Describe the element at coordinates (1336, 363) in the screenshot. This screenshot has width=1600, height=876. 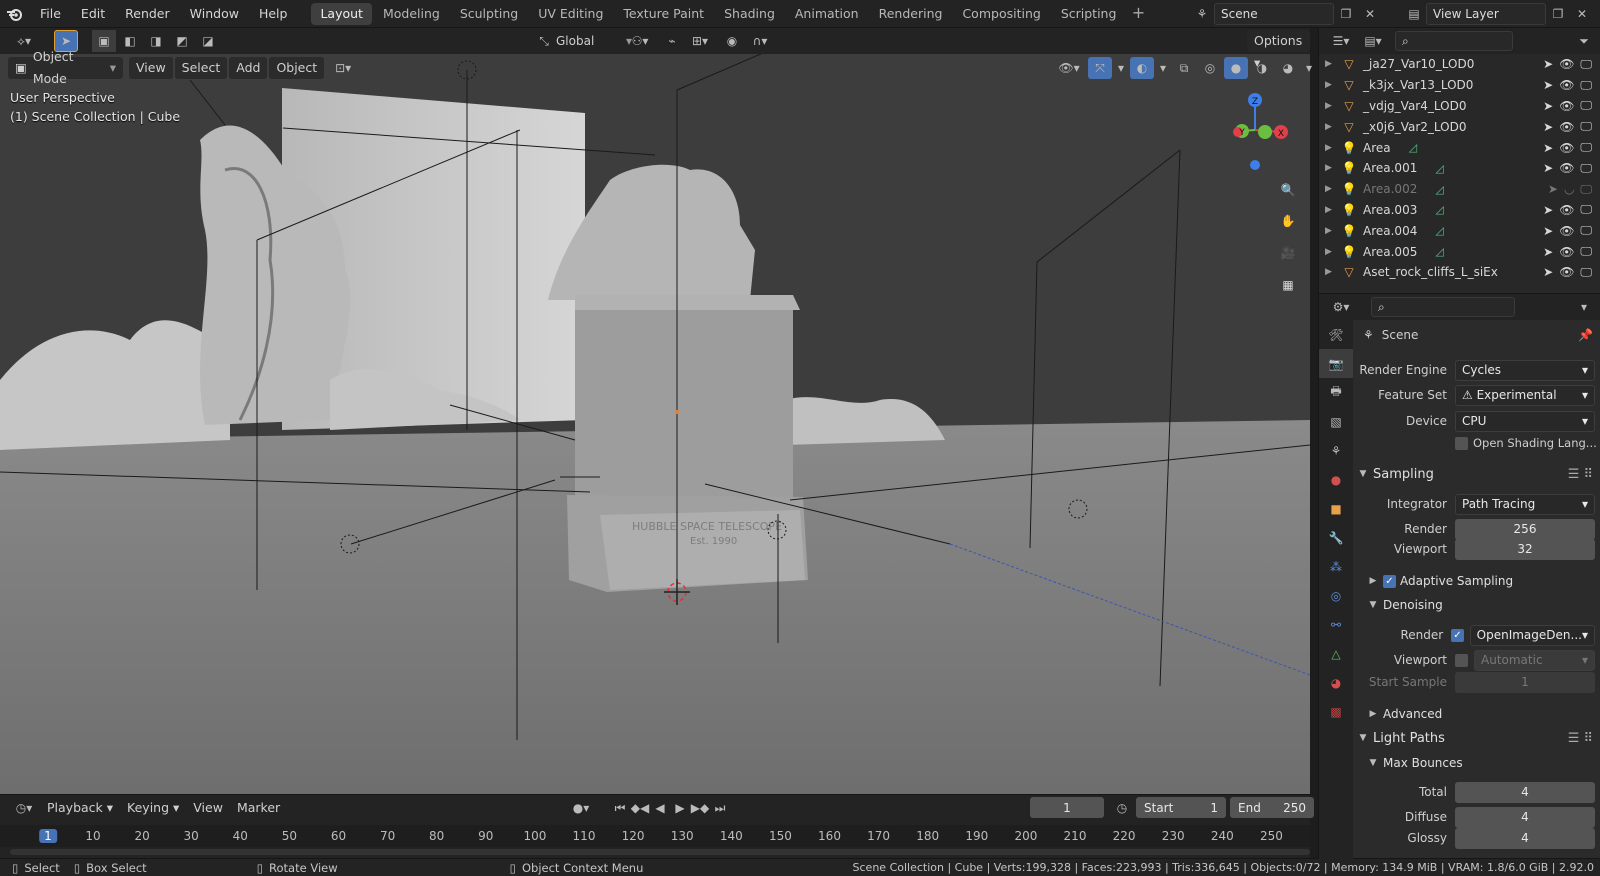
I see `tab-render: 📷` at that location.